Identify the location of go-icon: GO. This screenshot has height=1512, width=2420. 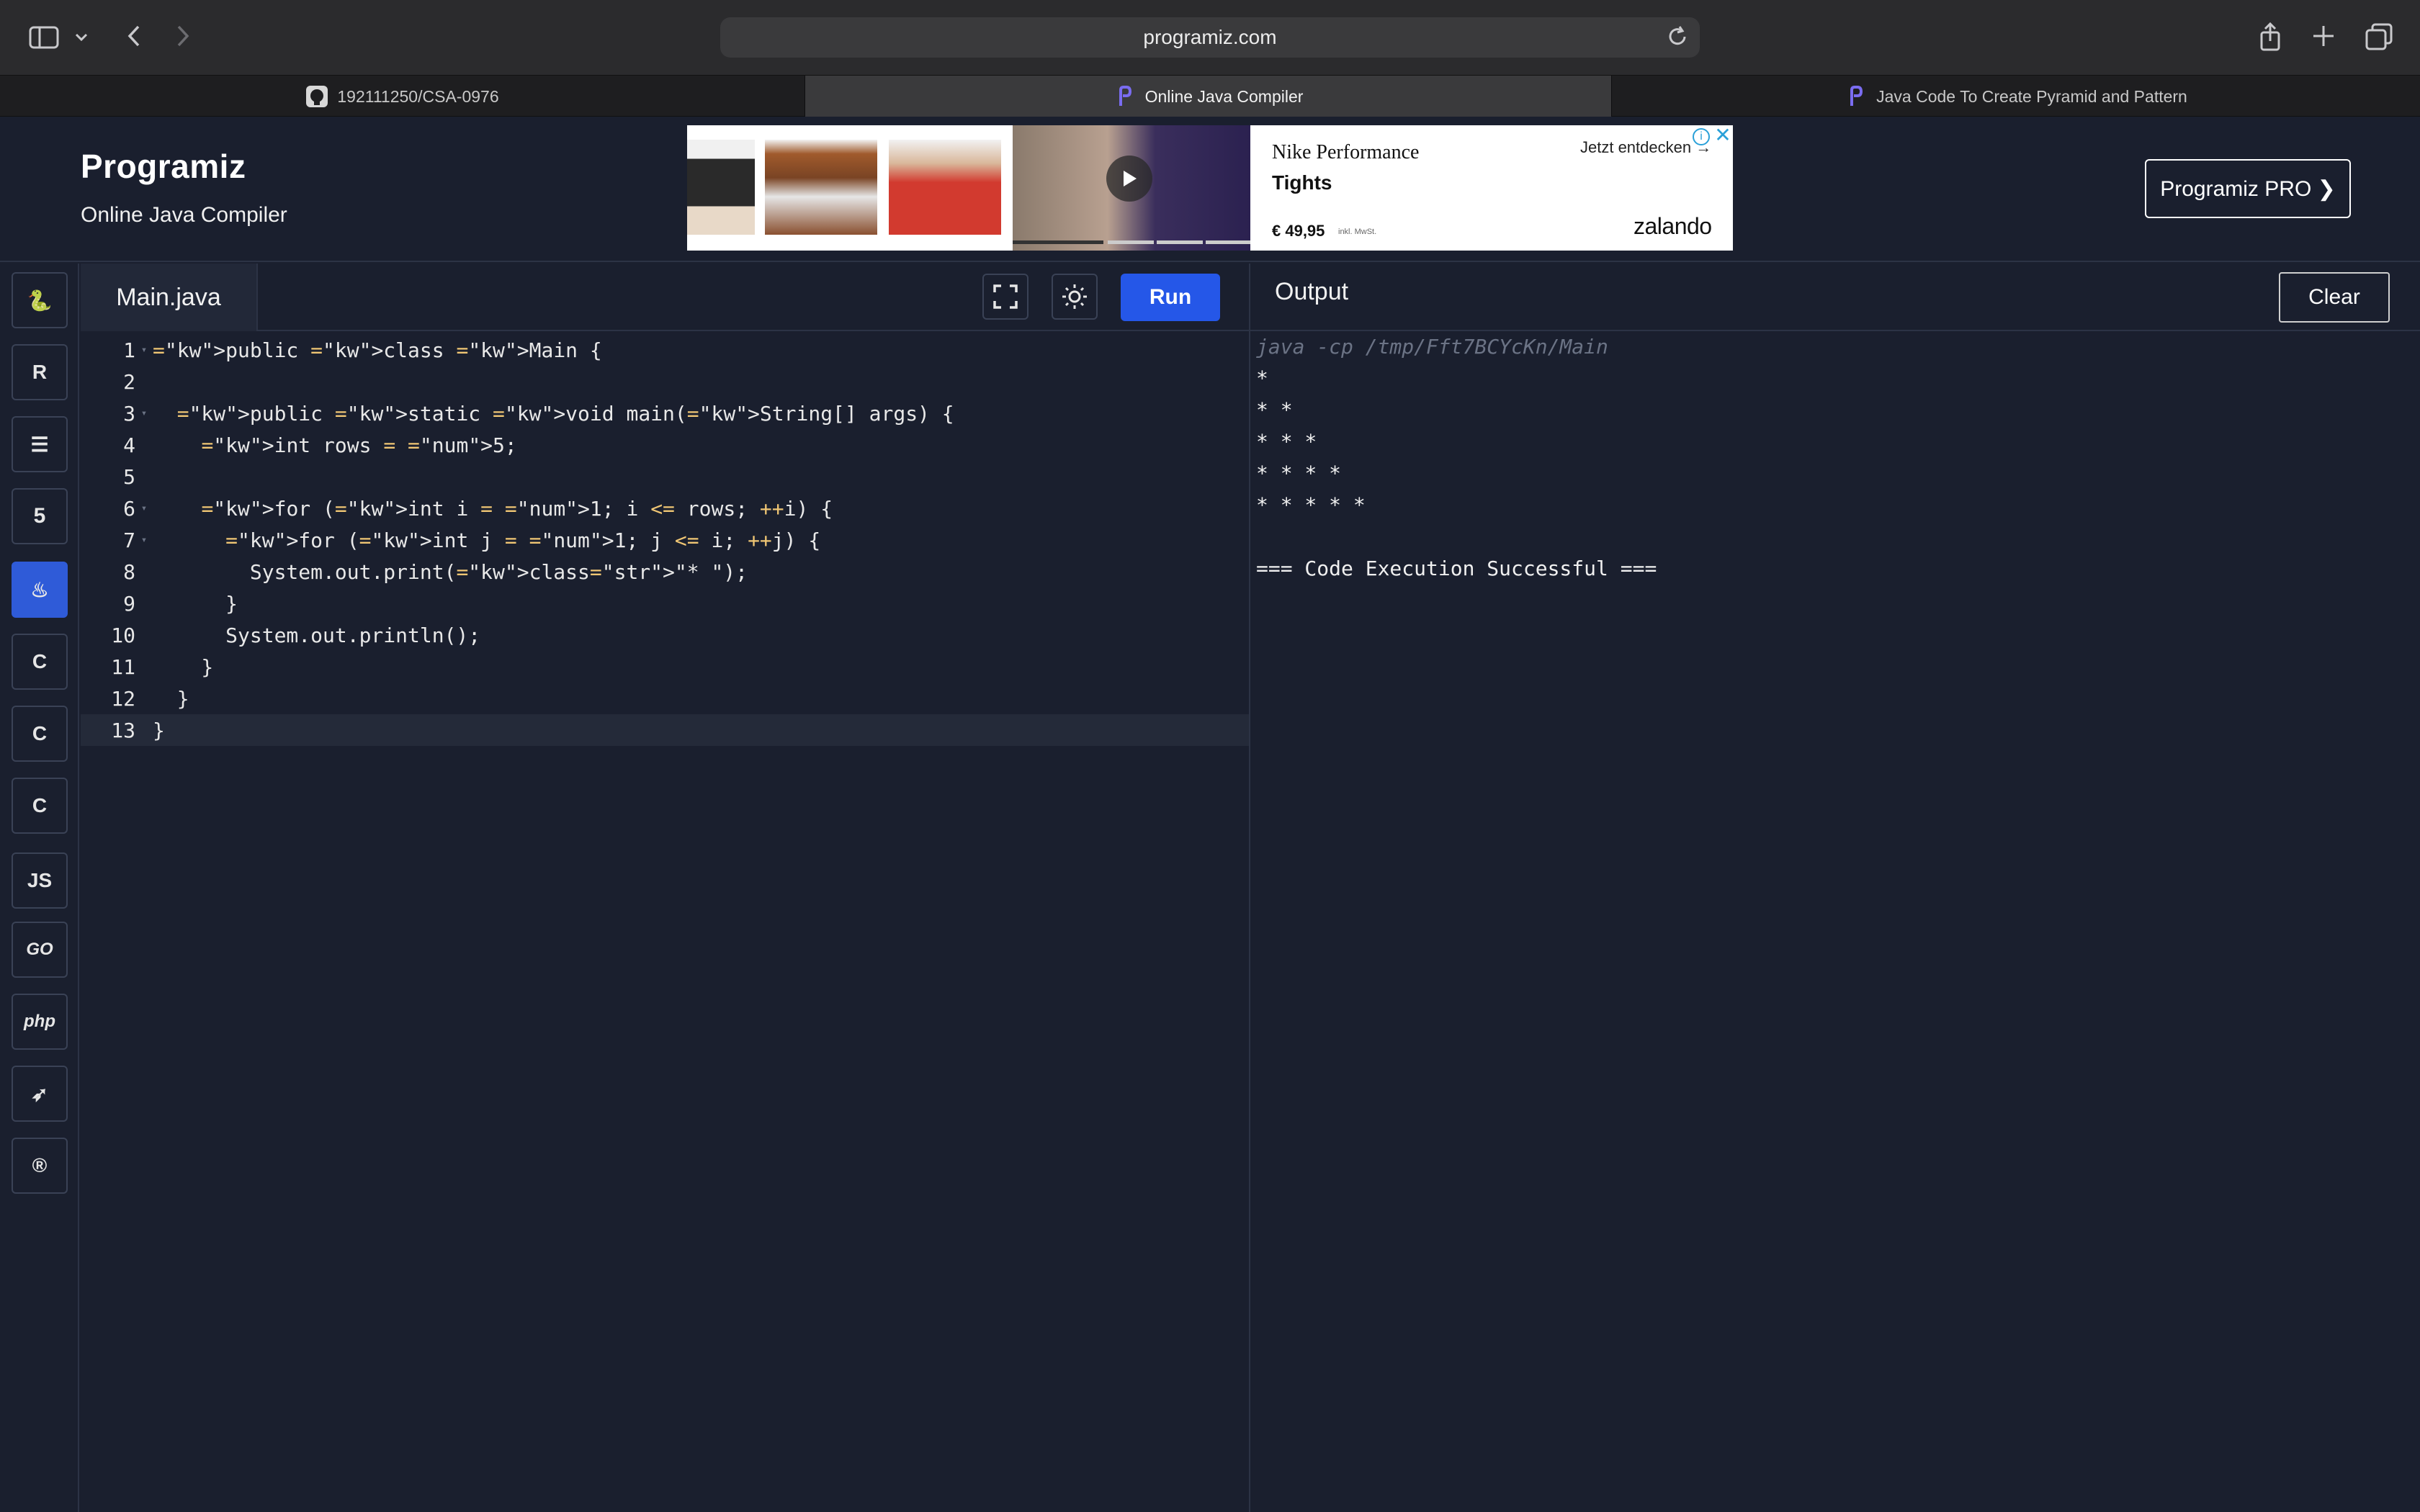
(40, 950).